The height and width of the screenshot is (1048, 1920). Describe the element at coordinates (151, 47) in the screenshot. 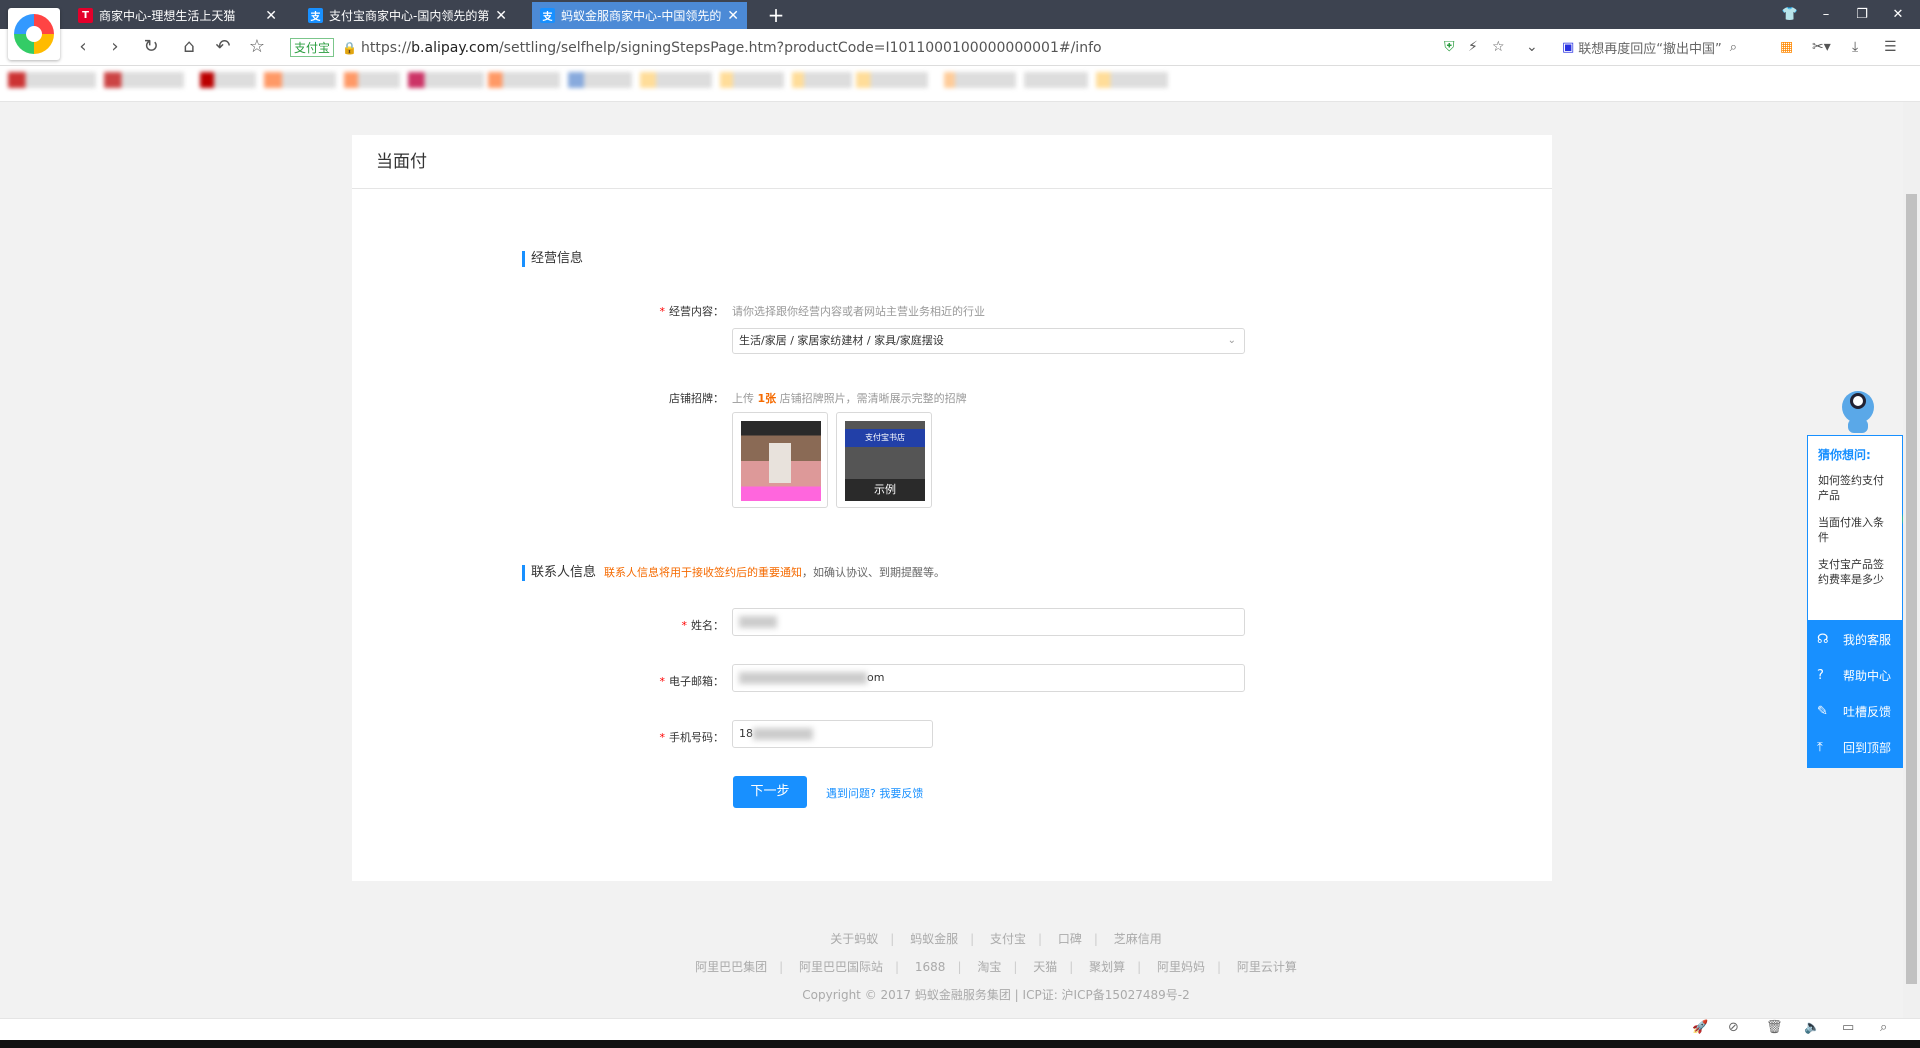

I see `reload-icon: ↻` at that location.